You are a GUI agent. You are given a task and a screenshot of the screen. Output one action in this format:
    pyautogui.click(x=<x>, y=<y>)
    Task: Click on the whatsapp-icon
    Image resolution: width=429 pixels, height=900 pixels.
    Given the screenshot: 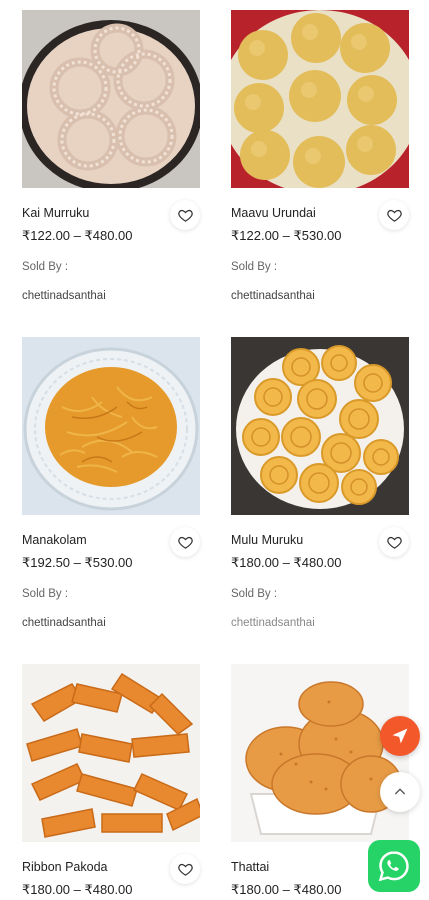 What is the action you would take?
    pyautogui.click(x=393, y=866)
    